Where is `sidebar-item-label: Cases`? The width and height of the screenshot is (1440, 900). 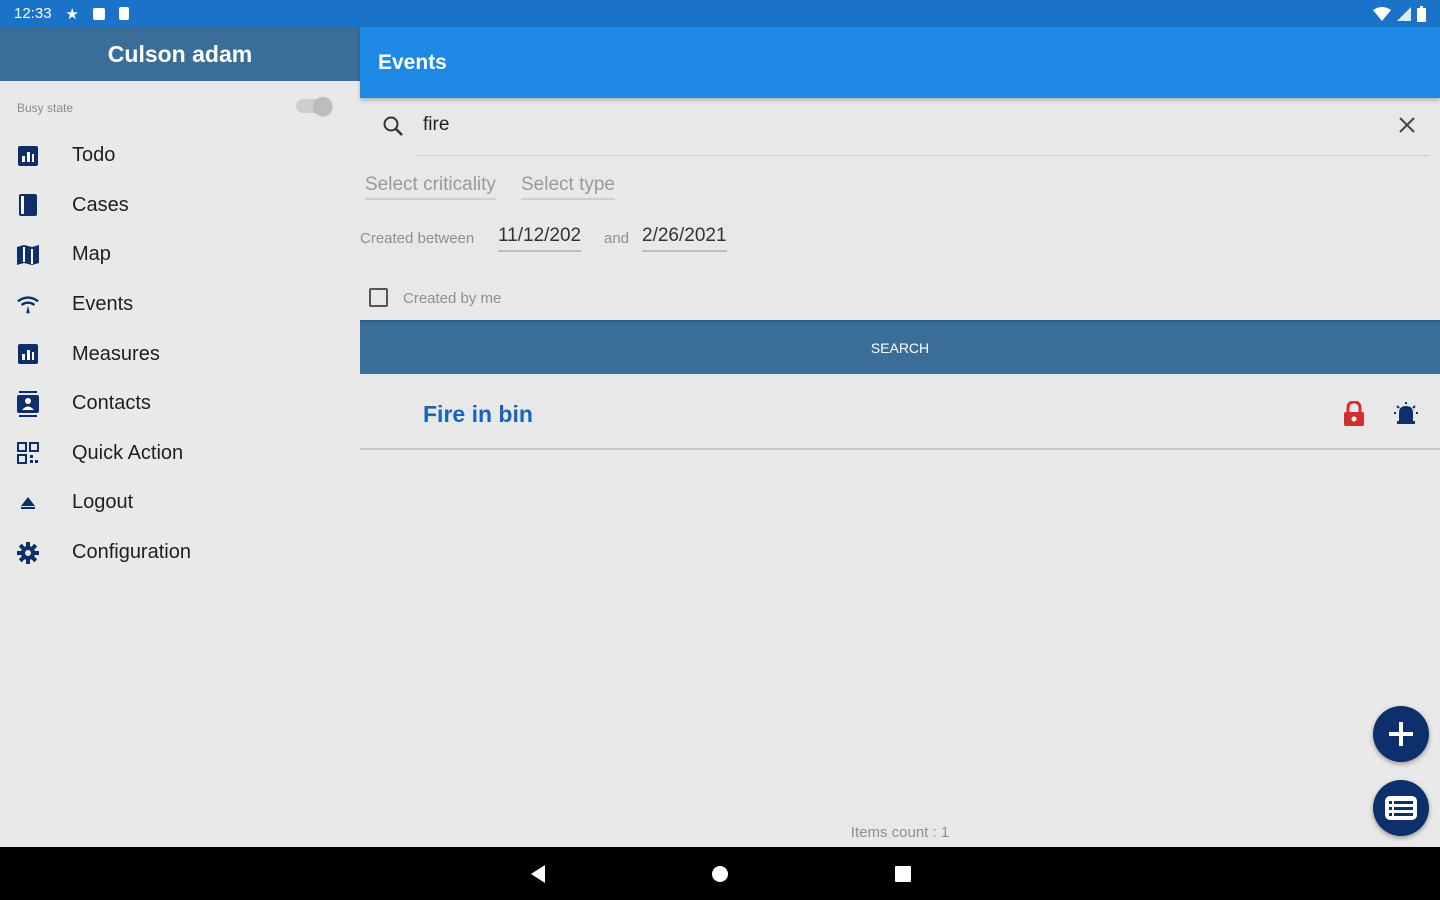 sidebar-item-label: Cases is located at coordinates (100, 204).